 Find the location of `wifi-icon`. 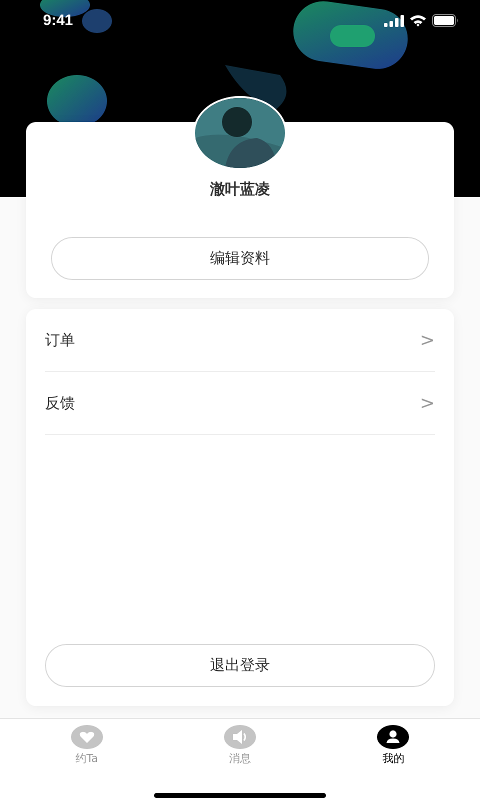

wifi-icon is located at coordinates (418, 20).